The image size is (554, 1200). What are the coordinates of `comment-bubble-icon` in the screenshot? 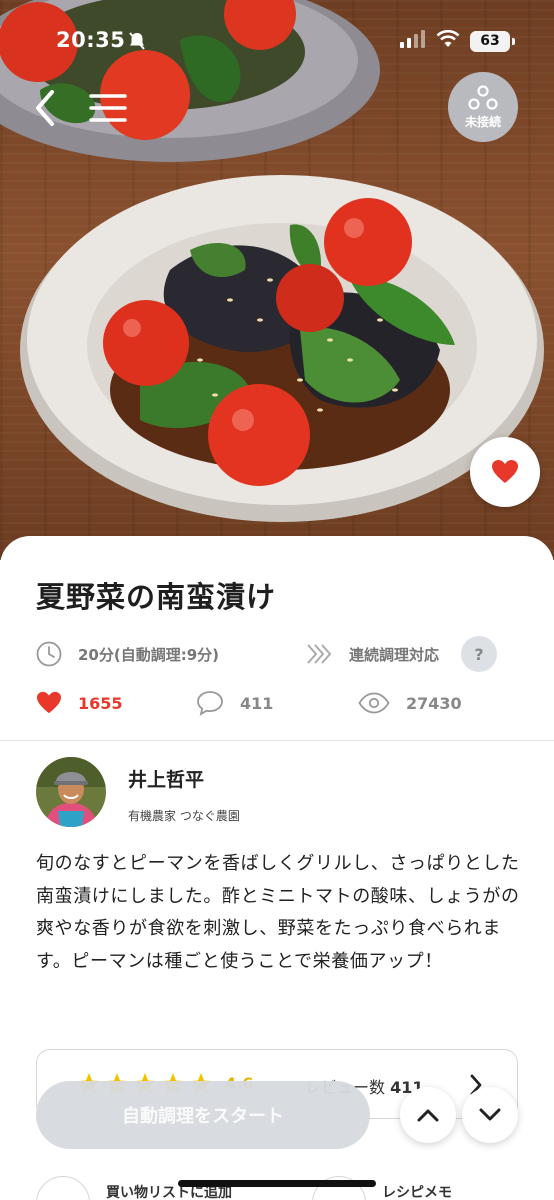 It's located at (210, 703).